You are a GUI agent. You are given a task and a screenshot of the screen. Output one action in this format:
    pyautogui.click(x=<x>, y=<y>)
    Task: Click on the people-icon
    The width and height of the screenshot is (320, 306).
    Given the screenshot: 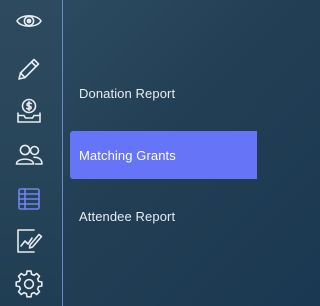 What is the action you would take?
    pyautogui.click(x=29, y=155)
    